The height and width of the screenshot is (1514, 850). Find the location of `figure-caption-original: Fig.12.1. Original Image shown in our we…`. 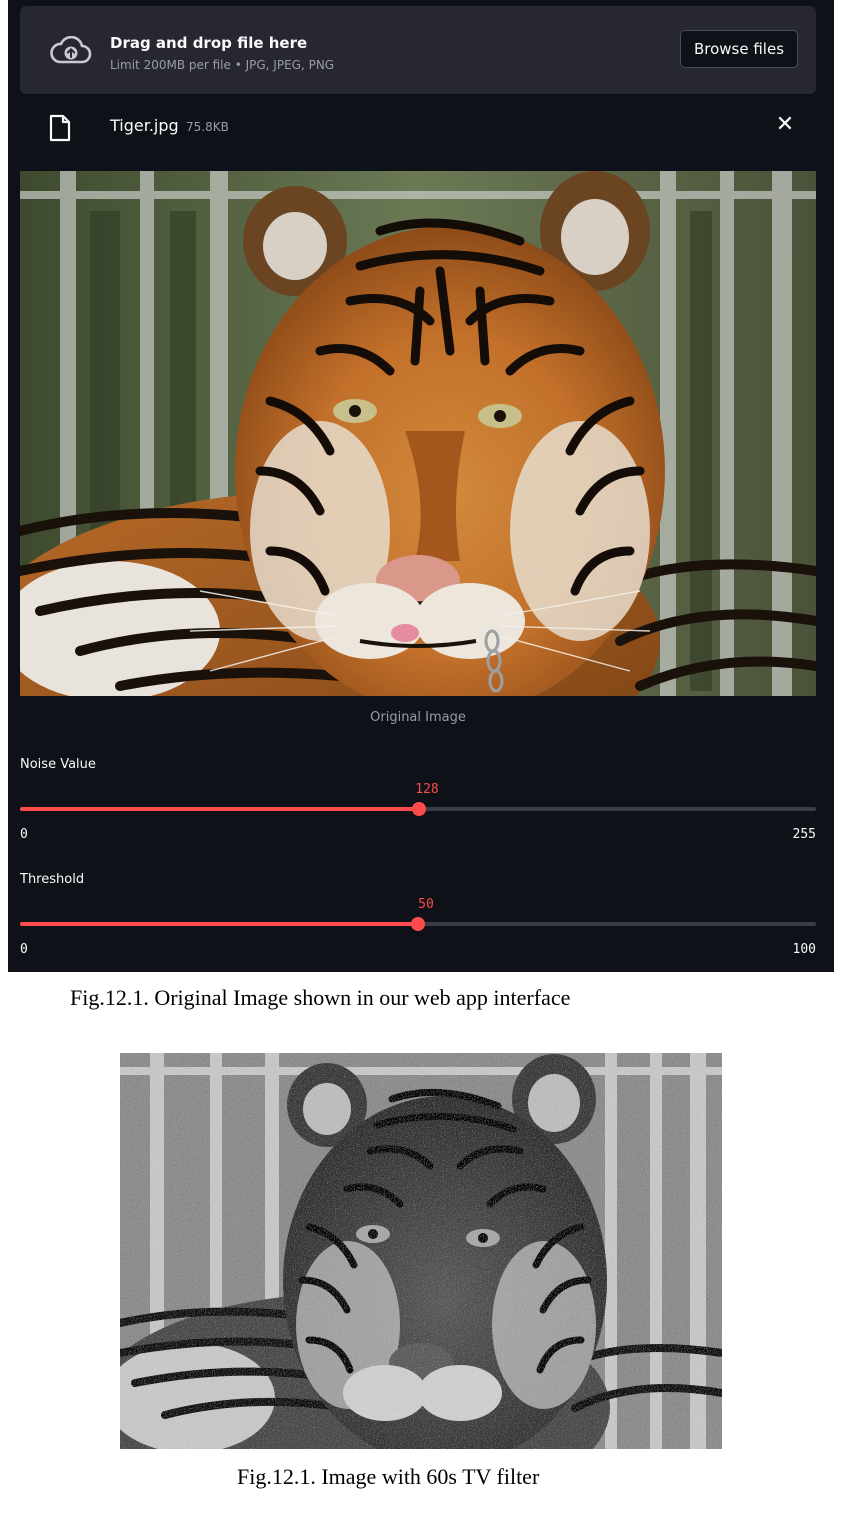

figure-caption-original: Fig.12.1. Original Image shown in our we… is located at coordinates (320, 997).